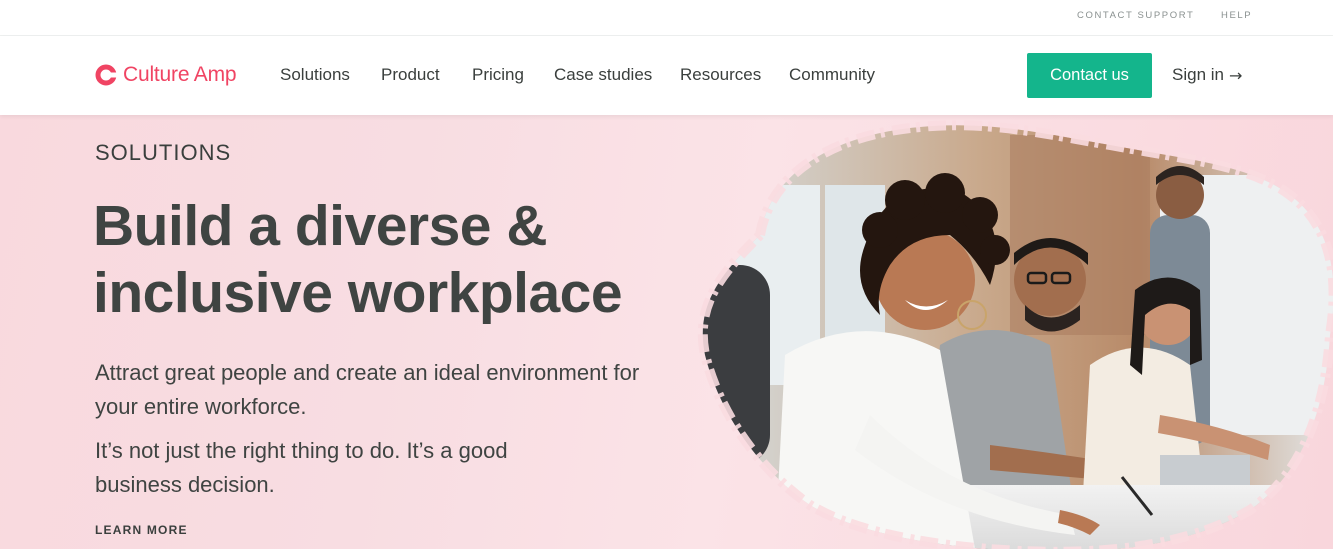  Describe the element at coordinates (141, 530) in the screenshot. I see `learn-more-link: LEARN MORE` at that location.